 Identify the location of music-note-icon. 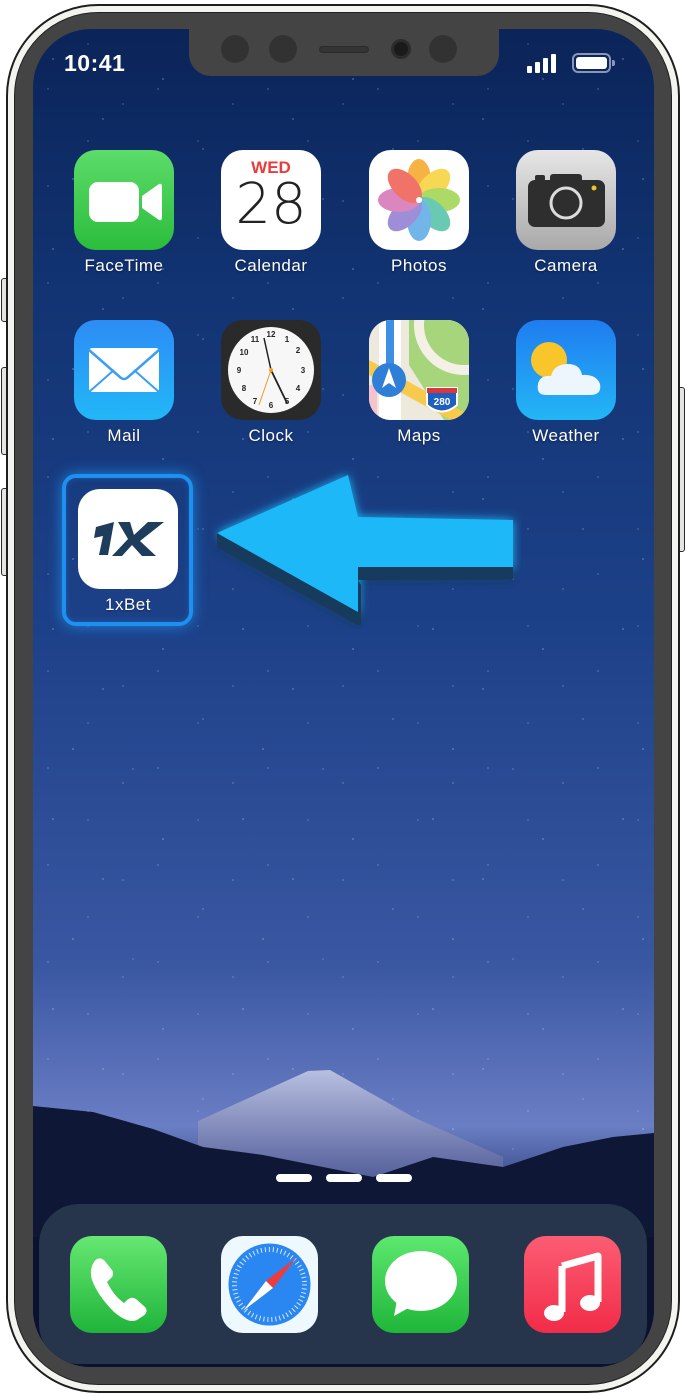
(573, 1286).